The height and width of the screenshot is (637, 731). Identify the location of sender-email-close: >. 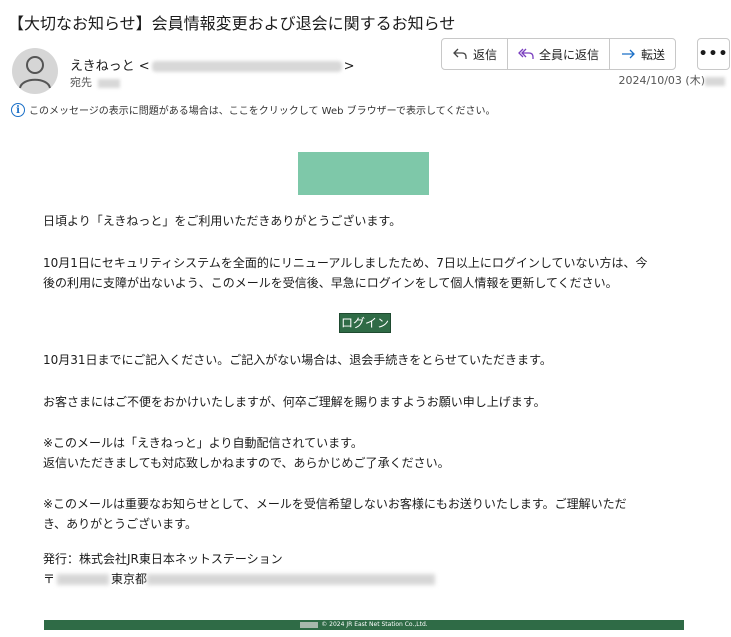
(349, 66).